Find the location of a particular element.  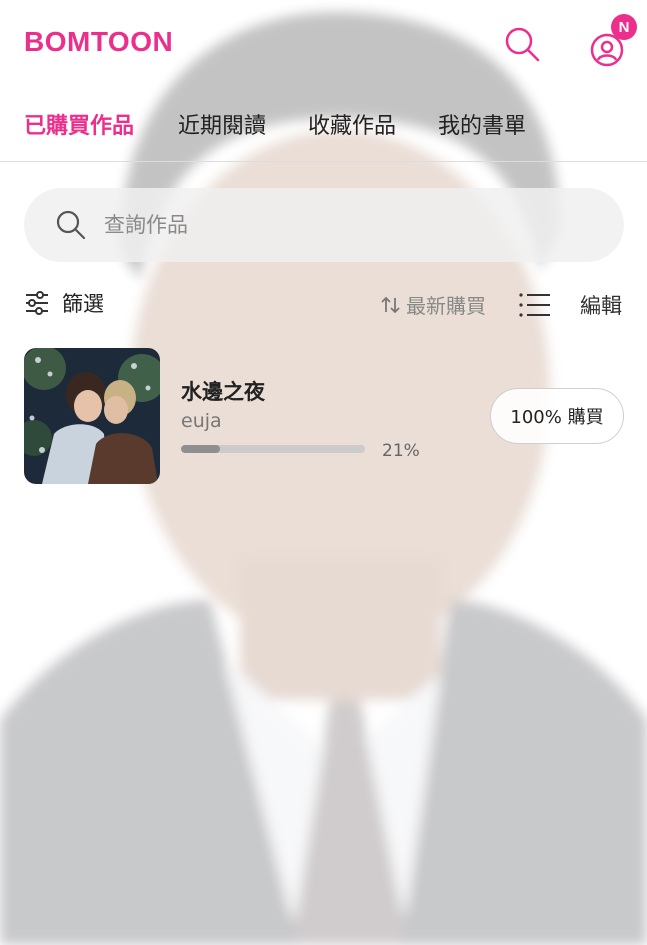

reading-progress-text: 21% is located at coordinates (401, 451).